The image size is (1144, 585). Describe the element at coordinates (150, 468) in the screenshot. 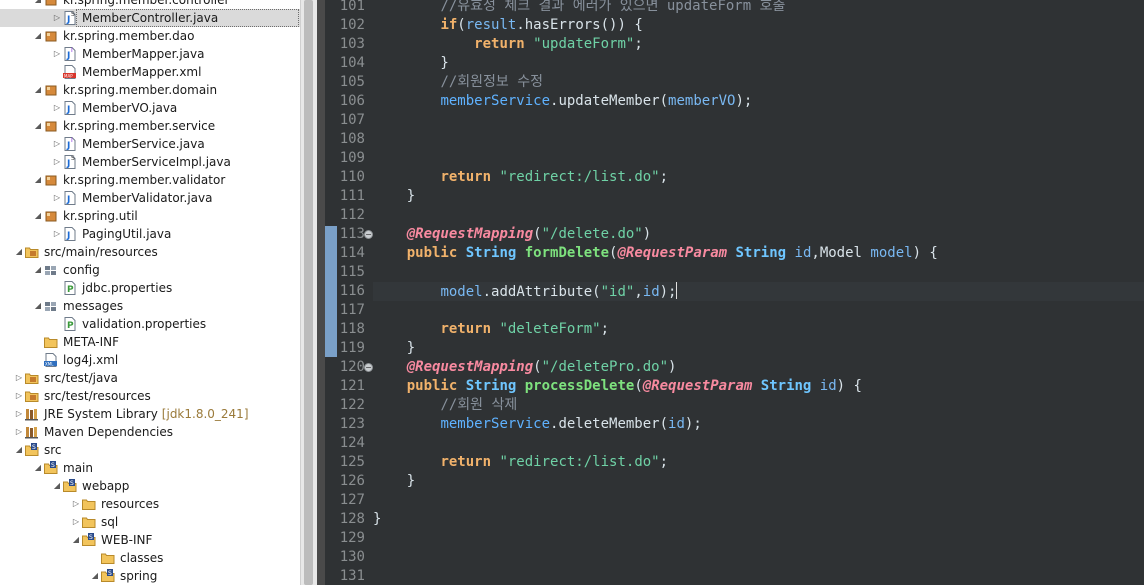

I see `tree-item: ◢ Smain` at that location.